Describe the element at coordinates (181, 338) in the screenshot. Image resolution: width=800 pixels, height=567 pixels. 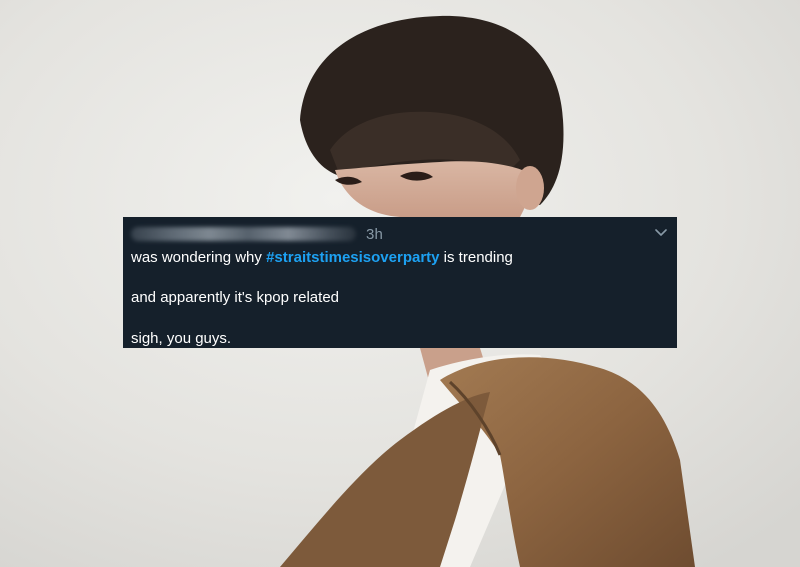
I see `tweet-text-line-3: sigh, you guys.` at that location.